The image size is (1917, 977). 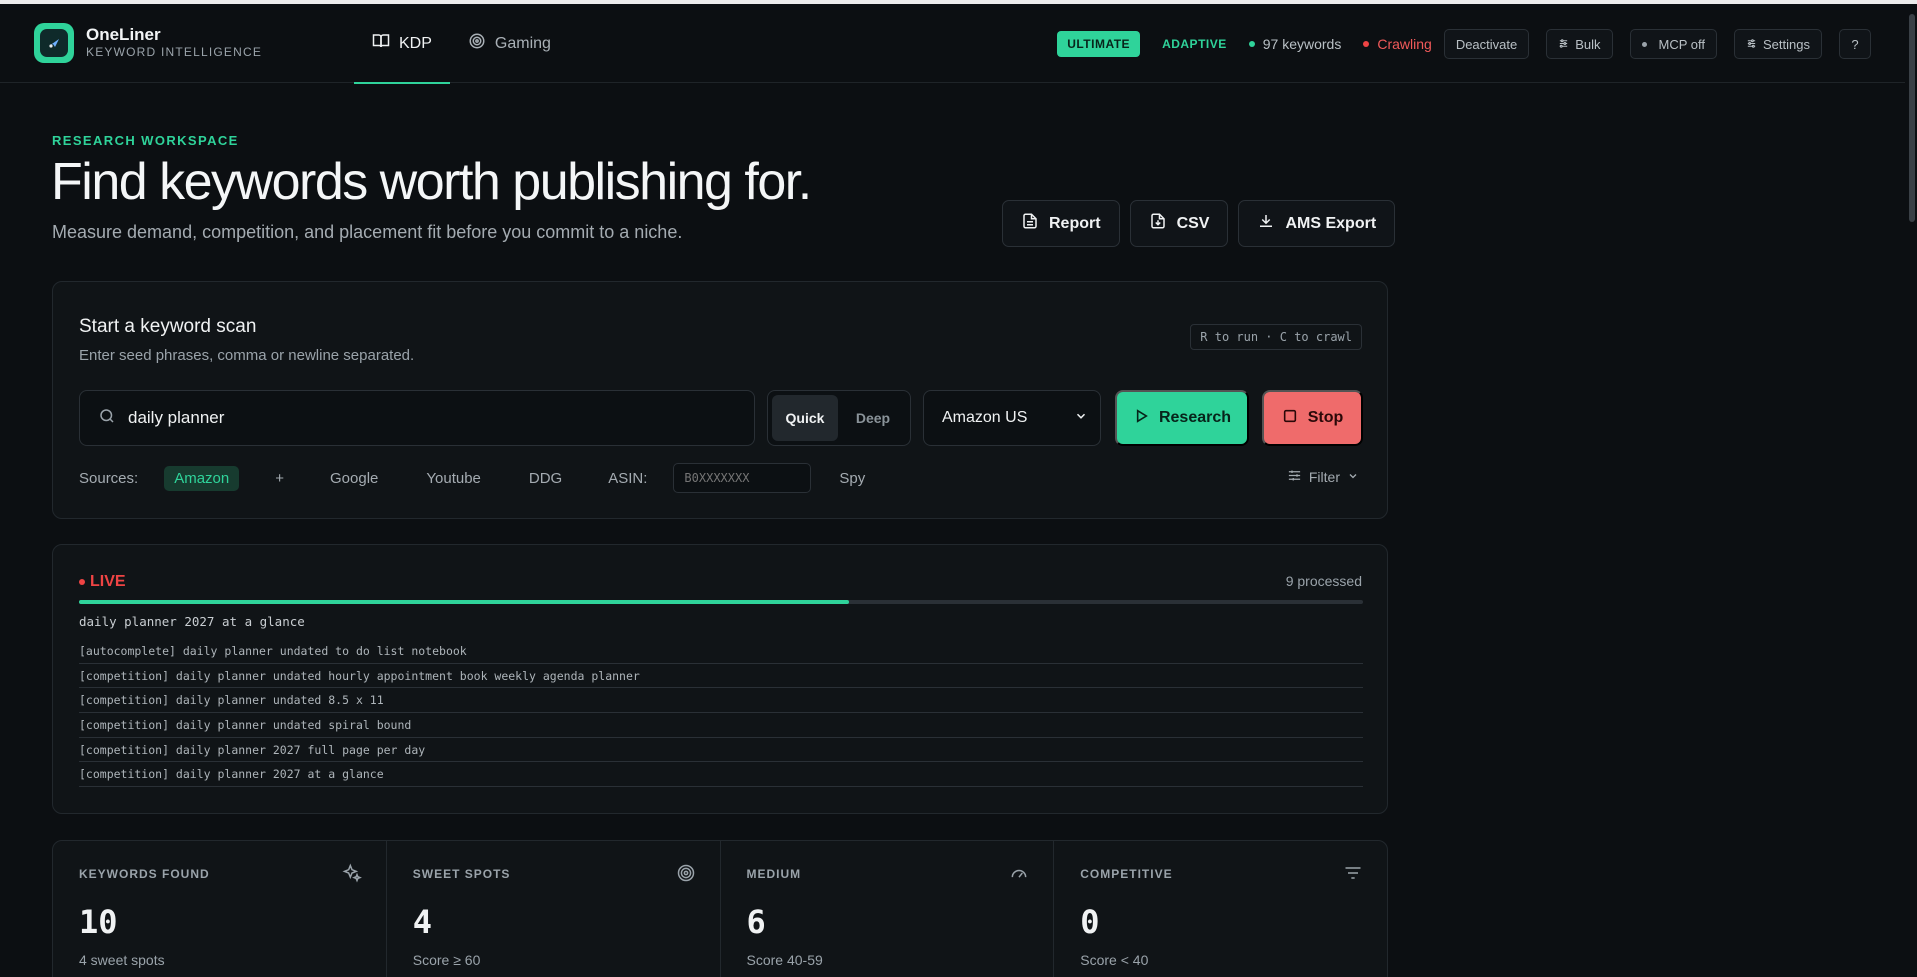 I want to click on crawl-progress-bar, so click(x=721, y=602).